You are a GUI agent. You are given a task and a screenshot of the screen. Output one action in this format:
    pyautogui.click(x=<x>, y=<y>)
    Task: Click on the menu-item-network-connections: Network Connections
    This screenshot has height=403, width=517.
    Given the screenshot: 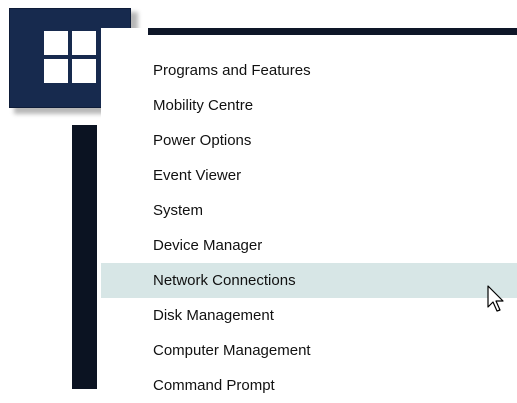 What is the action you would take?
    pyautogui.click(x=309, y=280)
    